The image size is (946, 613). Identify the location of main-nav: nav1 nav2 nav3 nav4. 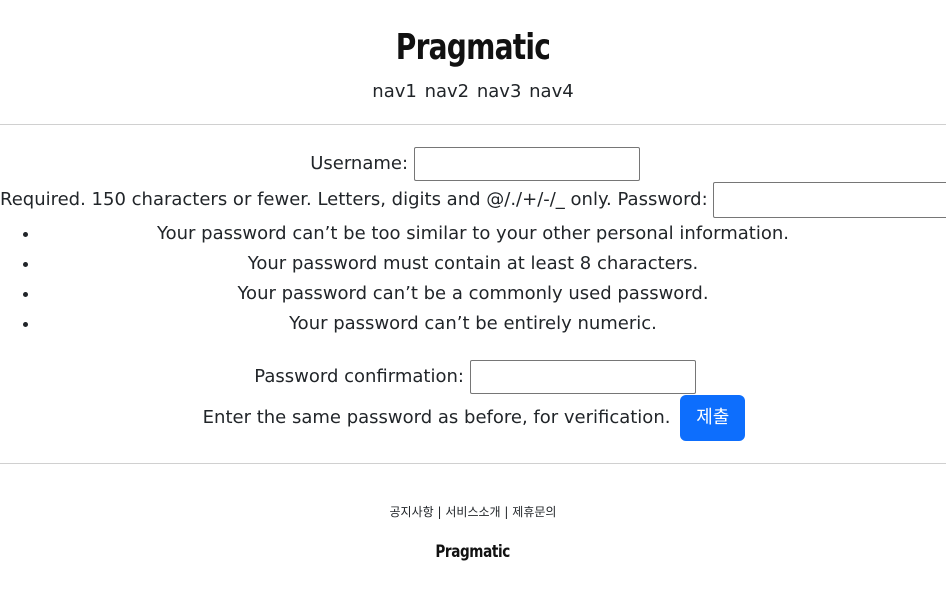
(473, 92).